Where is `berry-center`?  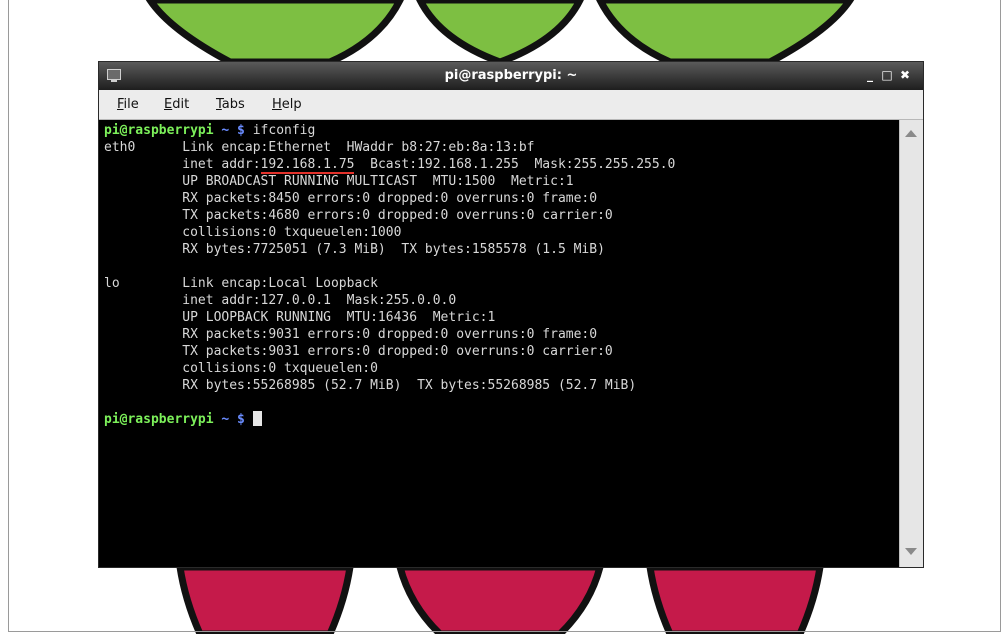 berry-center is located at coordinates (500, 598).